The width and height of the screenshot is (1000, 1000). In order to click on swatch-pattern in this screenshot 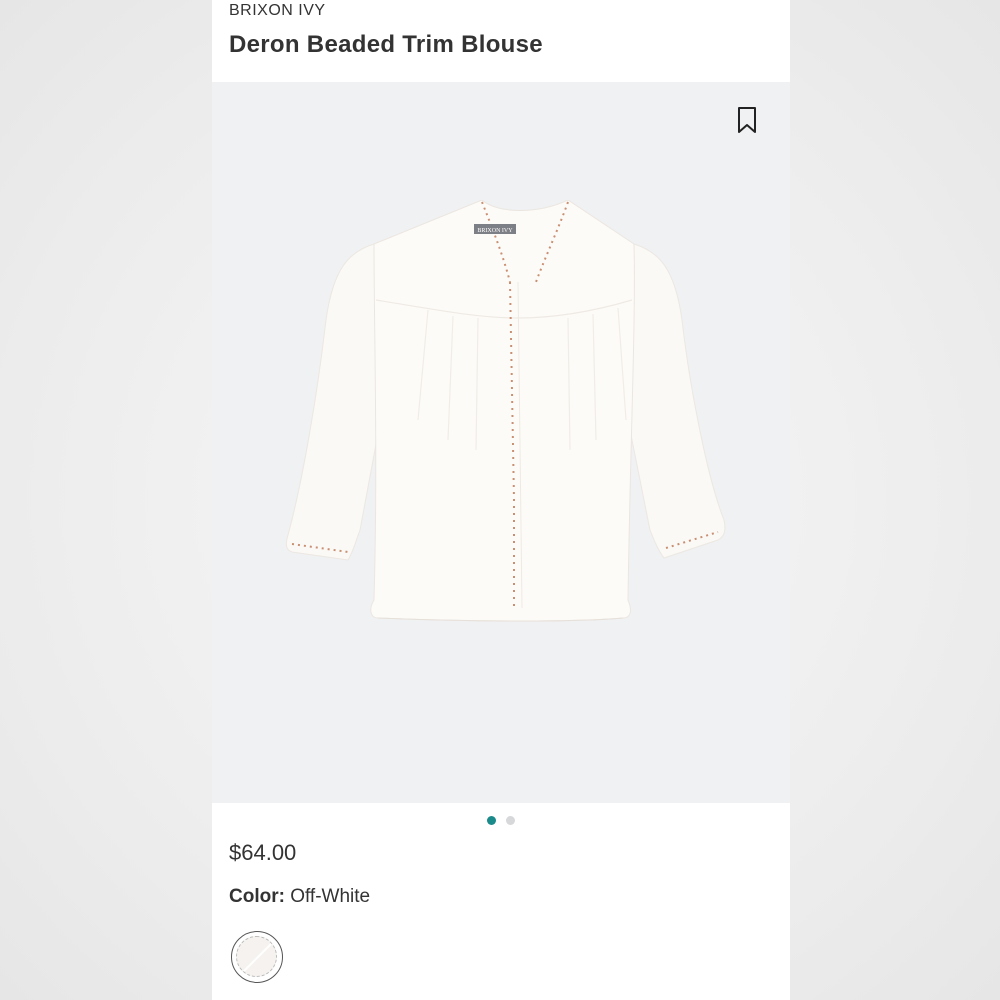, I will do `click(257, 957)`.